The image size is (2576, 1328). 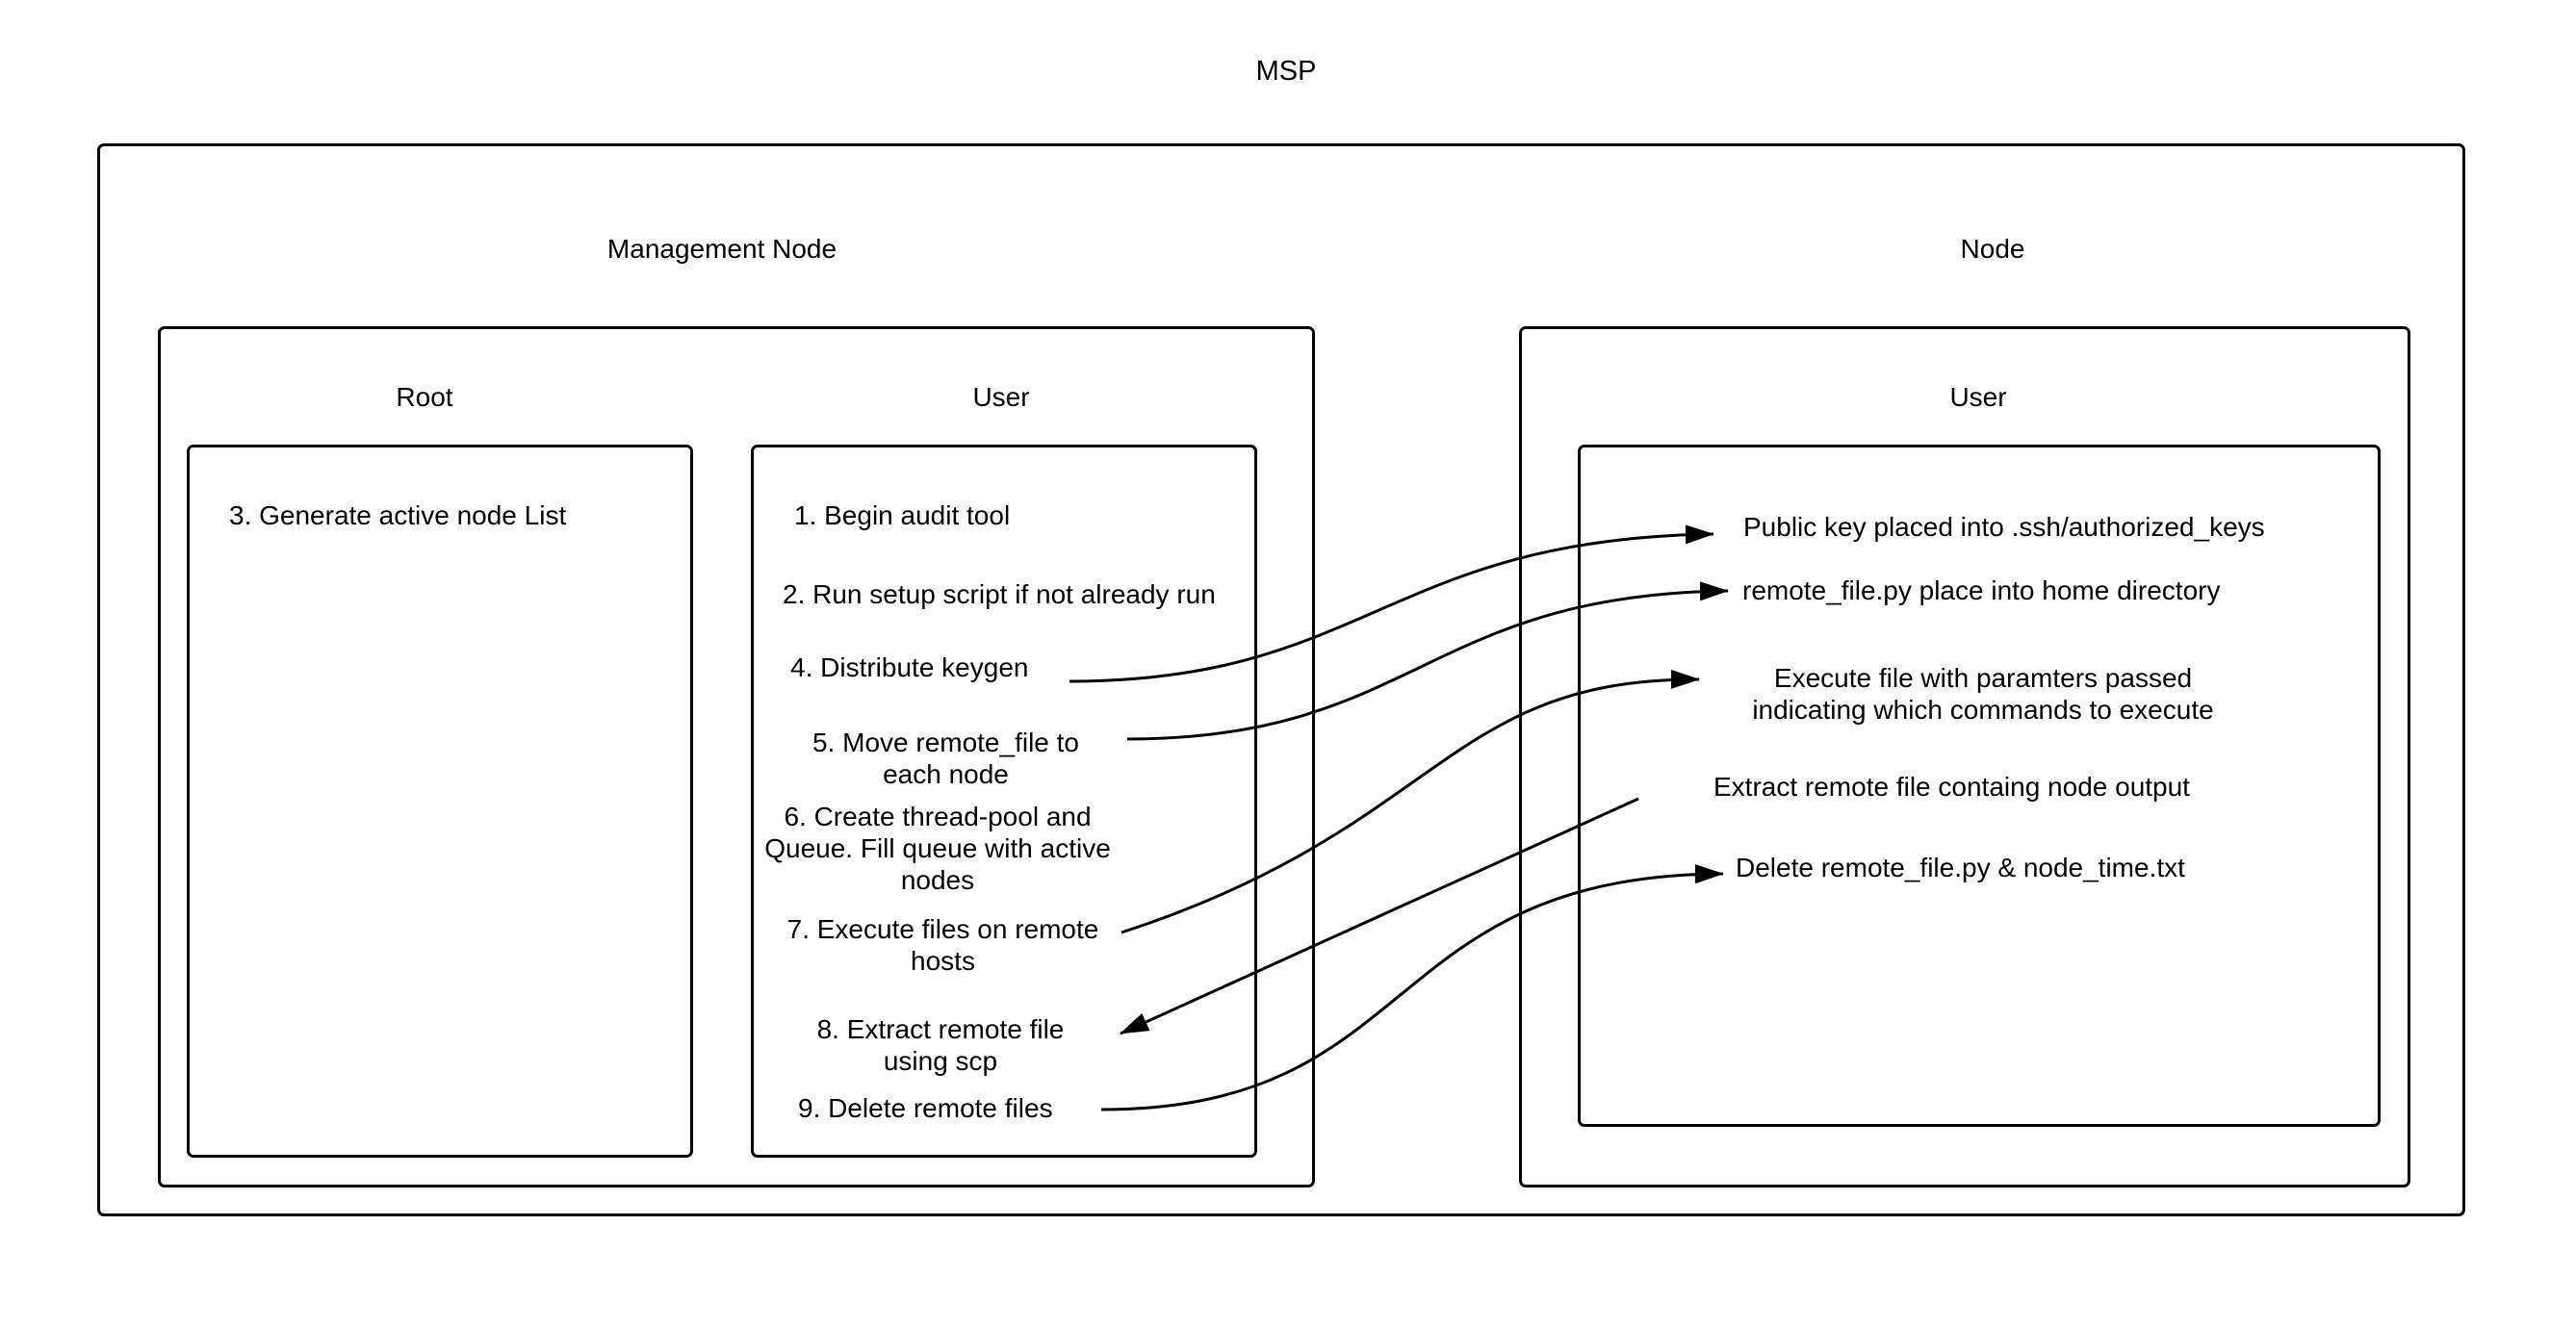 What do you see at coordinates (722, 249) in the screenshot?
I see `management-node-title: Management Node` at bounding box center [722, 249].